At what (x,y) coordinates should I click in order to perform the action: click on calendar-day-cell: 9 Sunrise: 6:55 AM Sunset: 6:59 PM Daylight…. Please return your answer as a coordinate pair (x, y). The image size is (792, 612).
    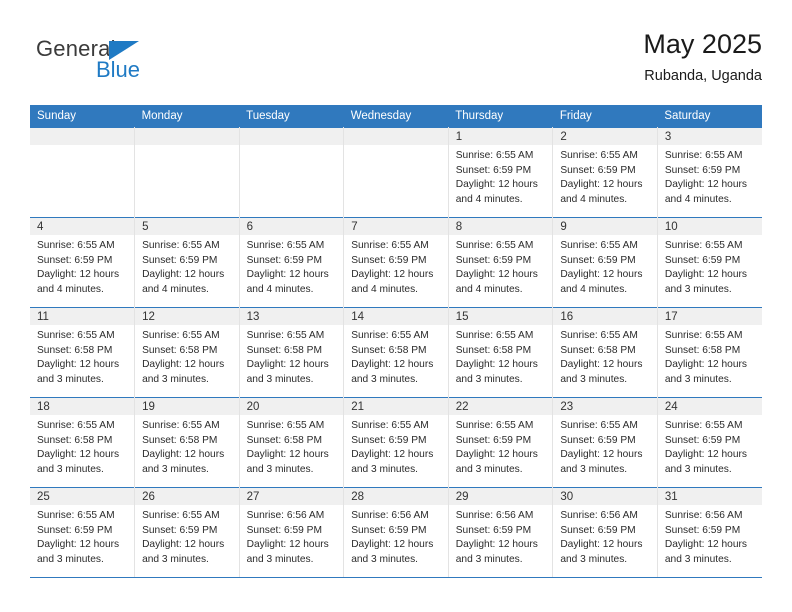
    Looking at the image, I should click on (605, 262).